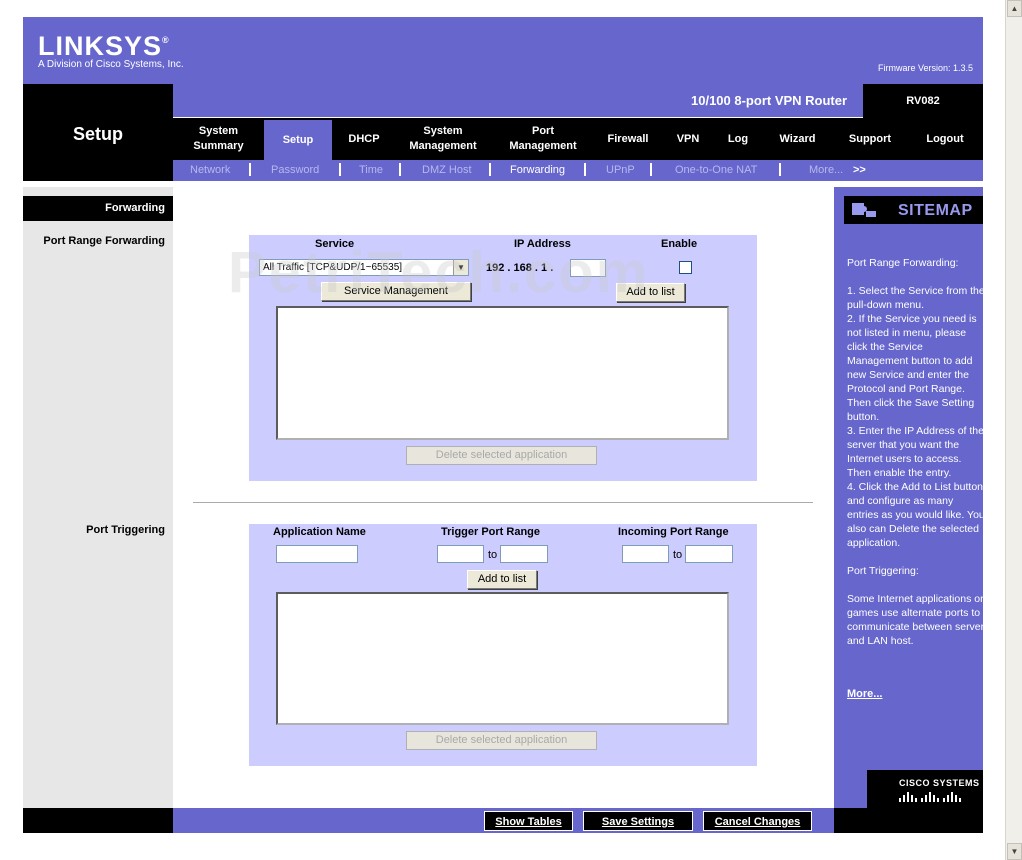  I want to click on scroll-up-arrow-icon: ▲, so click(1014, 8).